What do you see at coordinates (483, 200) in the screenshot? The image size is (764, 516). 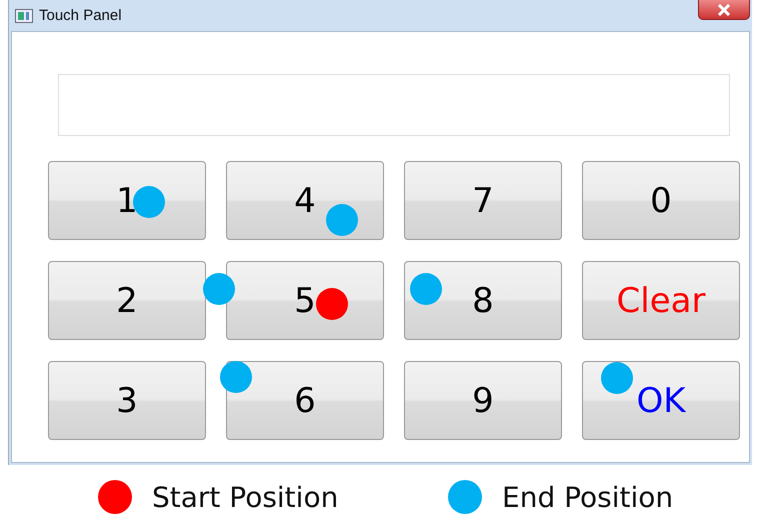 I see `keypad-button: 7` at bounding box center [483, 200].